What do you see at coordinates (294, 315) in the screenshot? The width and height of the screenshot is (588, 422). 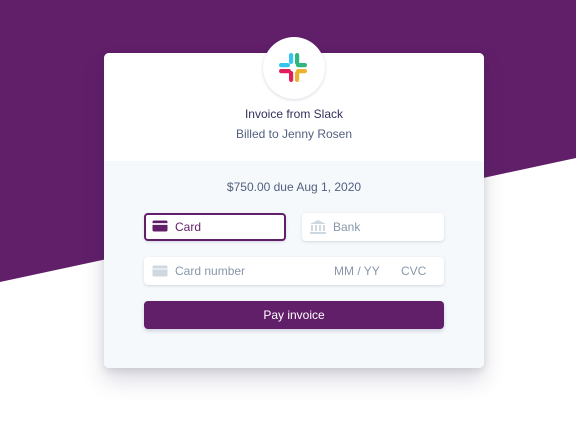 I see `pay-invoice-button: Pay invoice` at bounding box center [294, 315].